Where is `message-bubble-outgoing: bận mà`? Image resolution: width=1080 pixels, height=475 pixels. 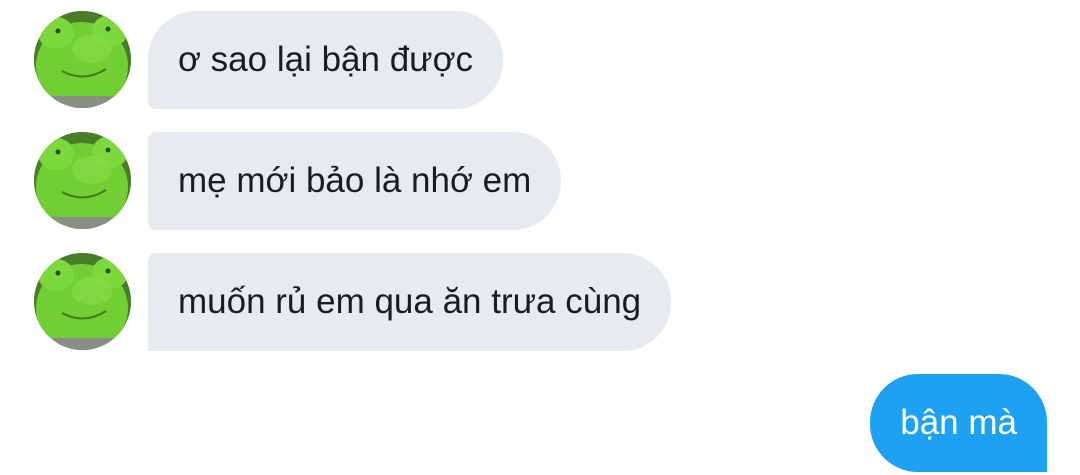 message-bubble-outgoing: bận mà is located at coordinates (958, 423).